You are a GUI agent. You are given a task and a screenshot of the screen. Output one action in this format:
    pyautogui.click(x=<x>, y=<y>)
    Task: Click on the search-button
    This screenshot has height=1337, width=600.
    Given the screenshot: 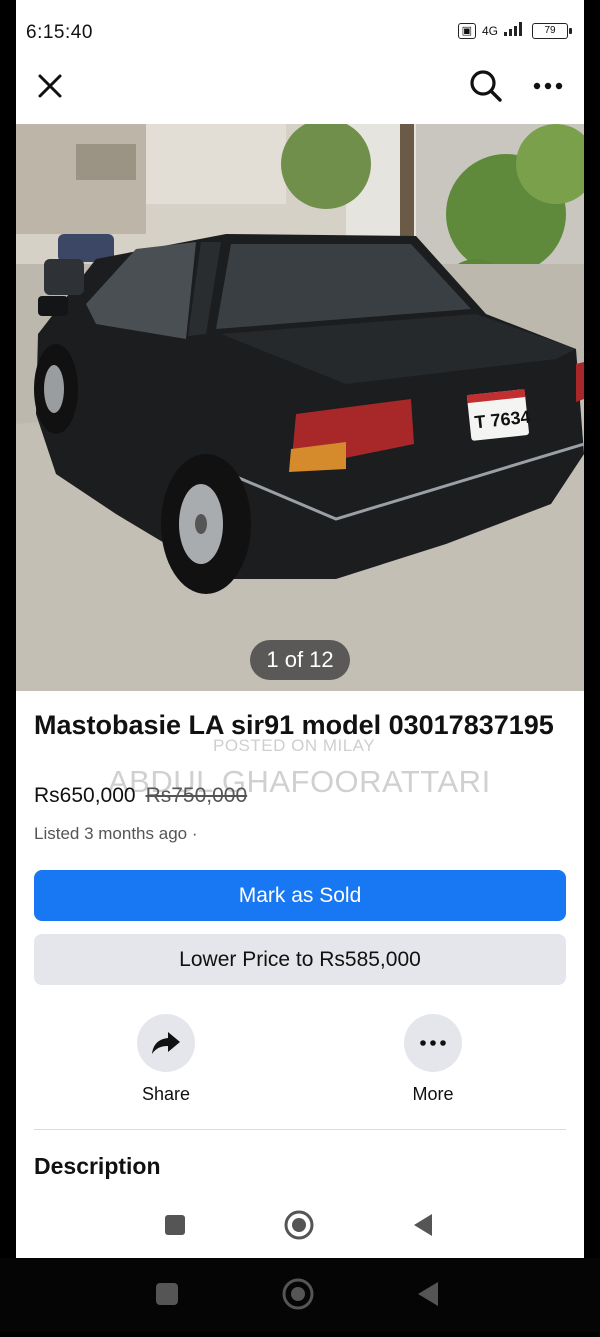 What is the action you would take?
    pyautogui.click(x=486, y=86)
    